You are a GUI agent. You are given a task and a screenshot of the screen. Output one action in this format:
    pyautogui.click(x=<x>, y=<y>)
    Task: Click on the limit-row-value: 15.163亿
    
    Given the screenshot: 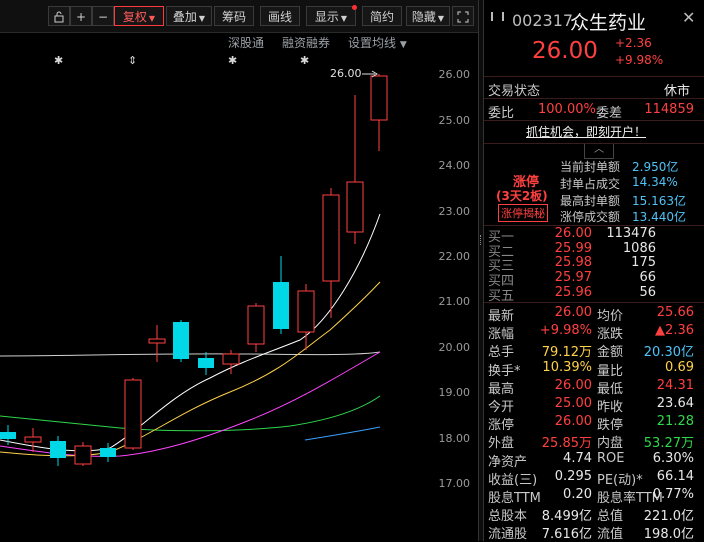 What is the action you would take?
    pyautogui.click(x=659, y=201)
    